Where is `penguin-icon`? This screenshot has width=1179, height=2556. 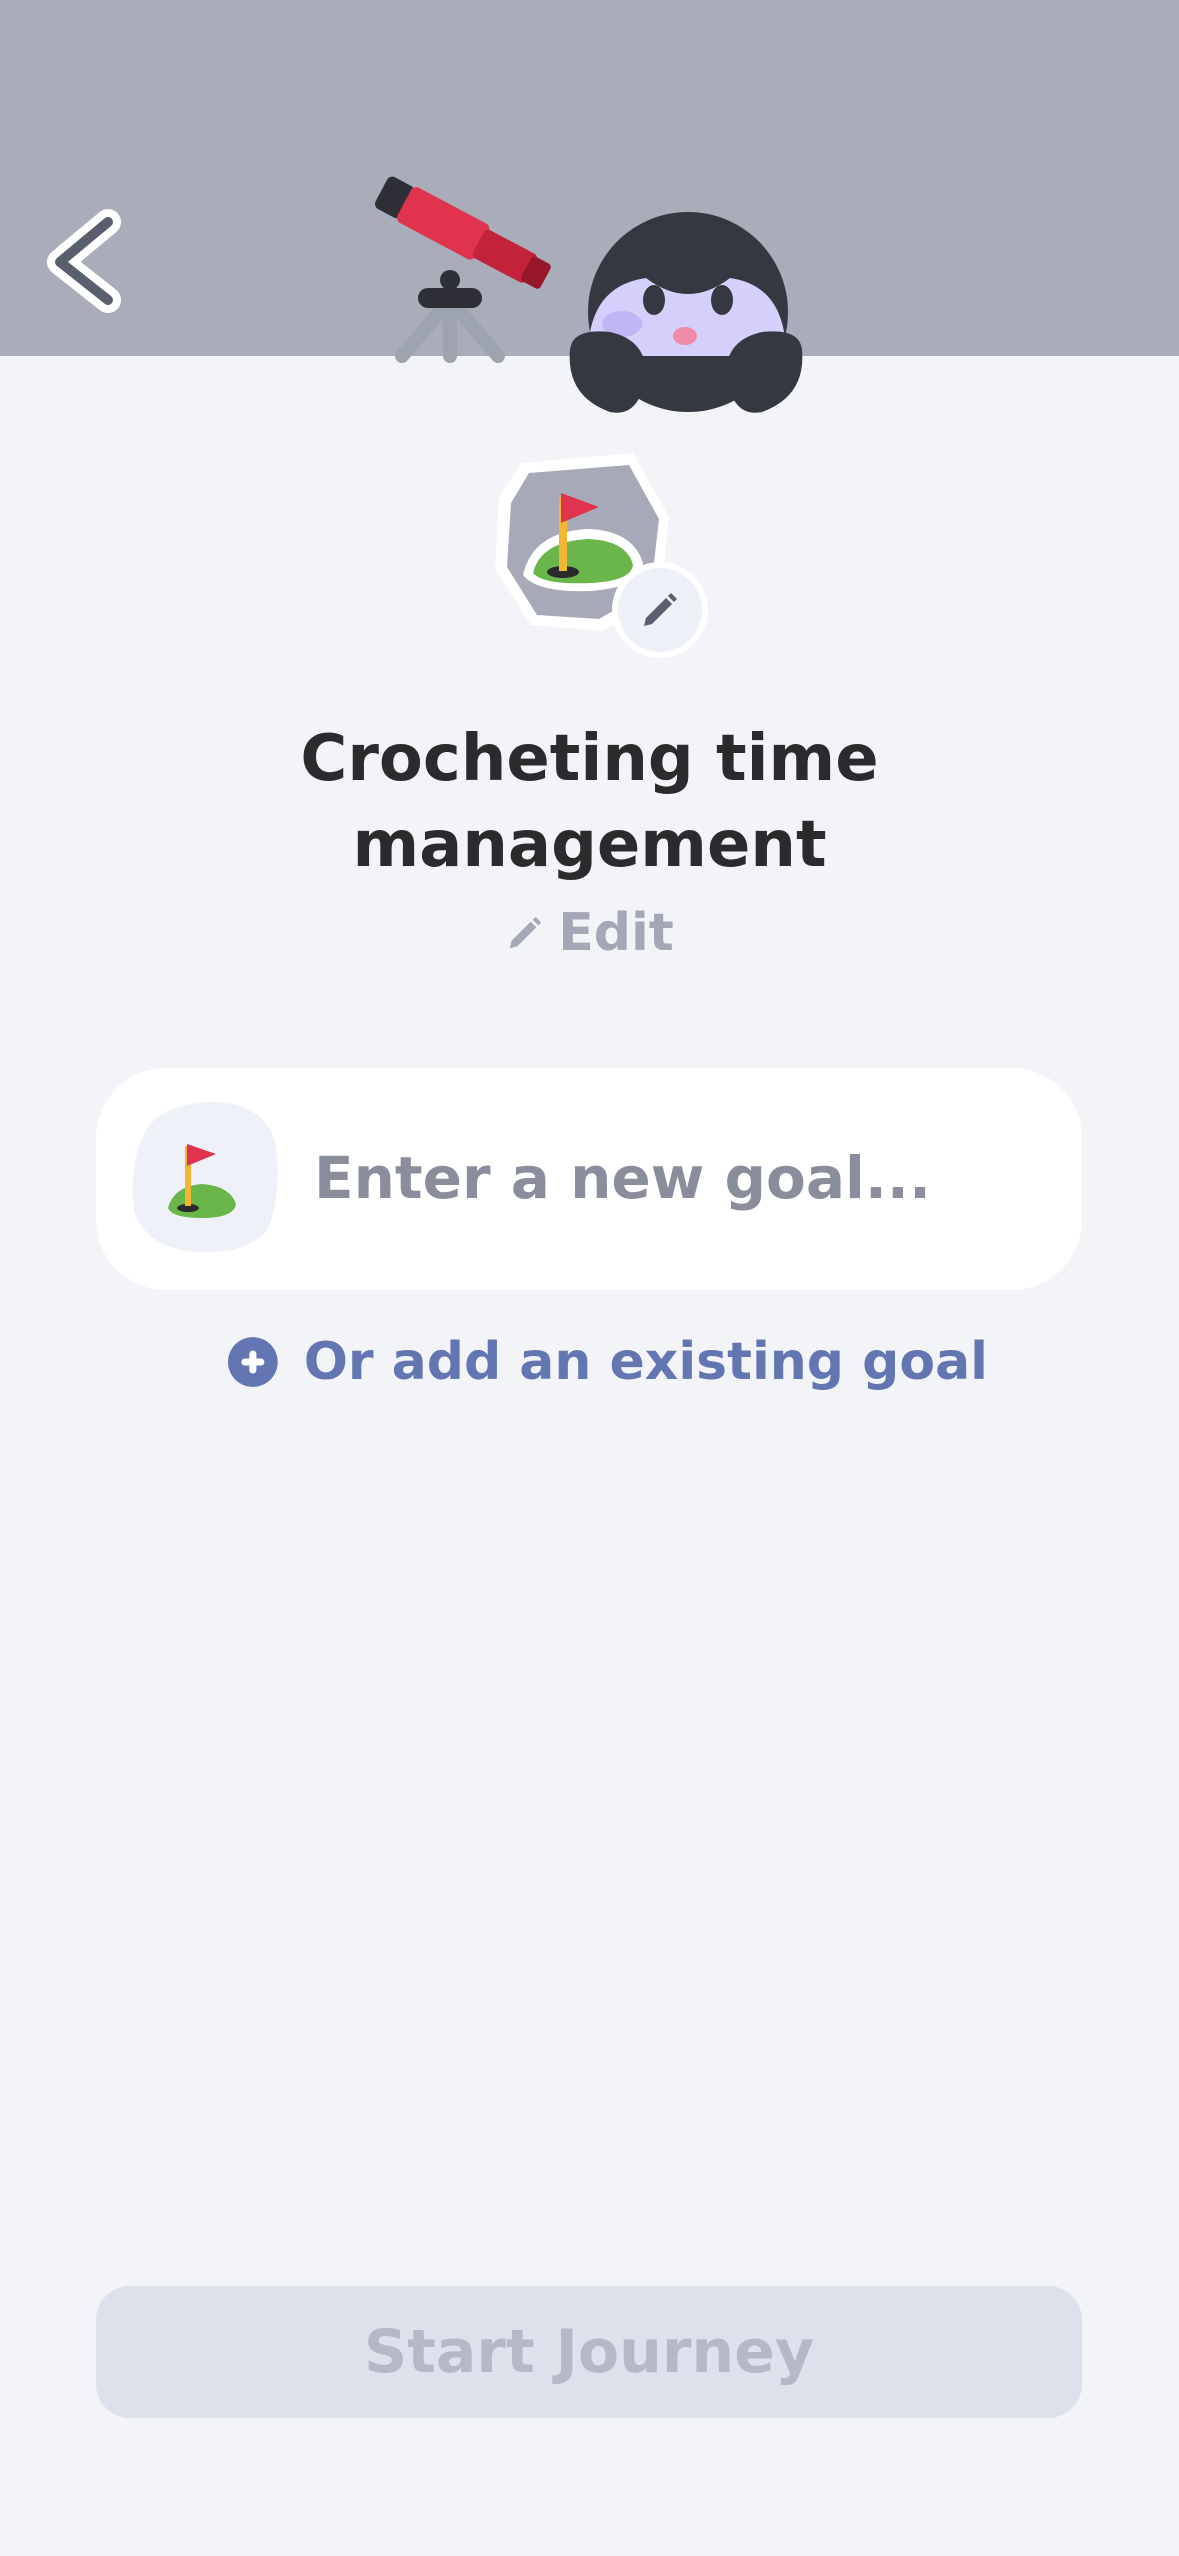
penguin-icon is located at coordinates (686, 312).